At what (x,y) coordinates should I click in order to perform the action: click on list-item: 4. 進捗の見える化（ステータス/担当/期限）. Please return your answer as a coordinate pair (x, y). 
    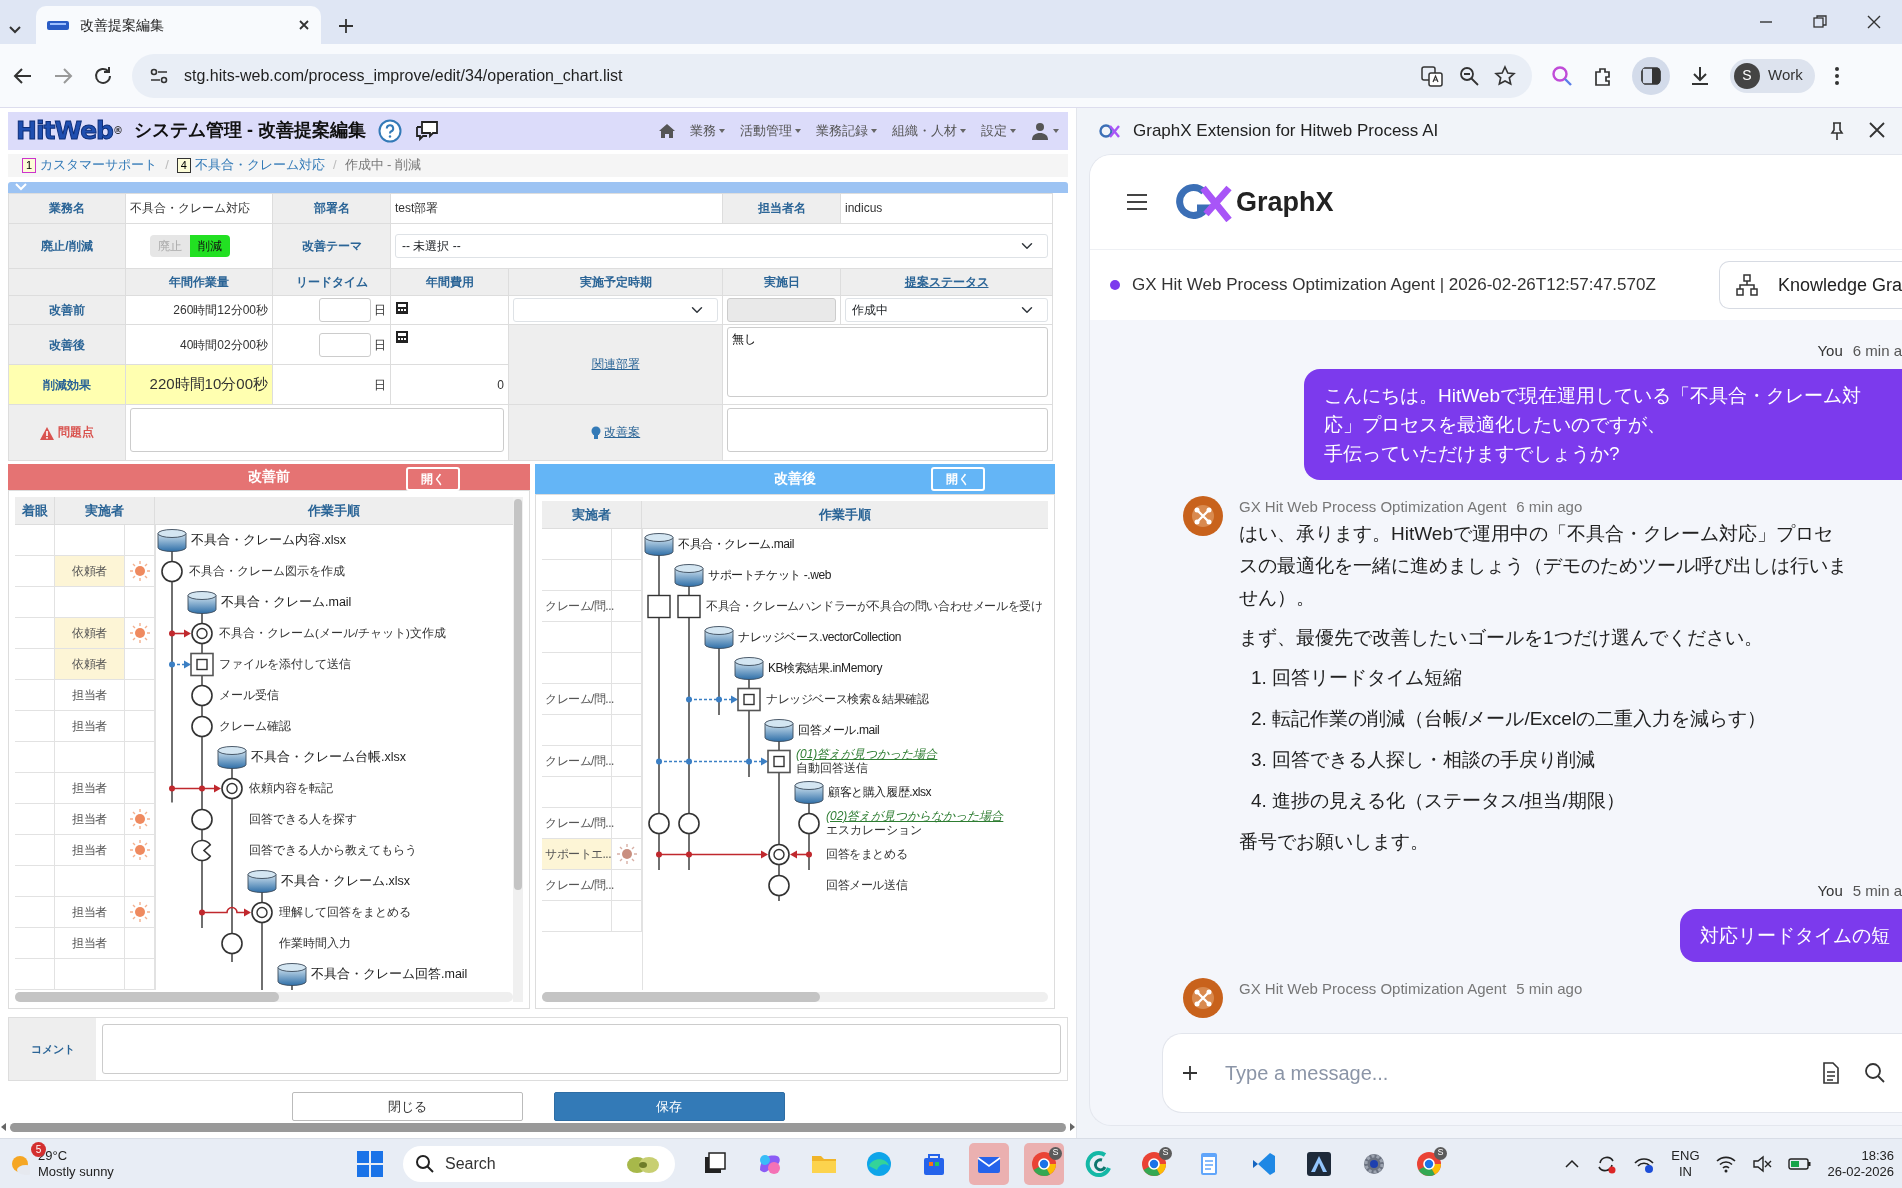
    Looking at the image, I should click on (1438, 801).